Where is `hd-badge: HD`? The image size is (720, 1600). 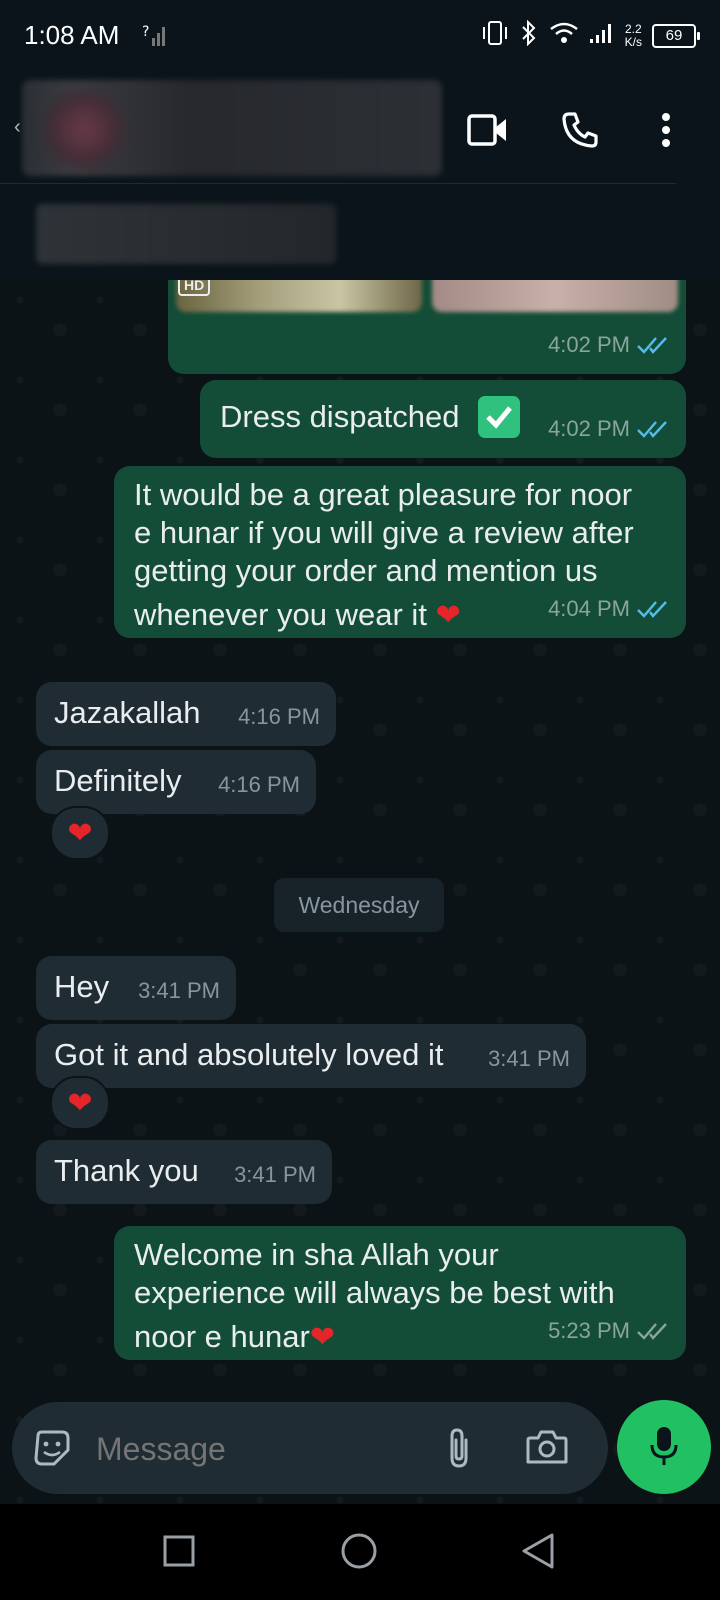
hd-badge: HD is located at coordinates (194, 288).